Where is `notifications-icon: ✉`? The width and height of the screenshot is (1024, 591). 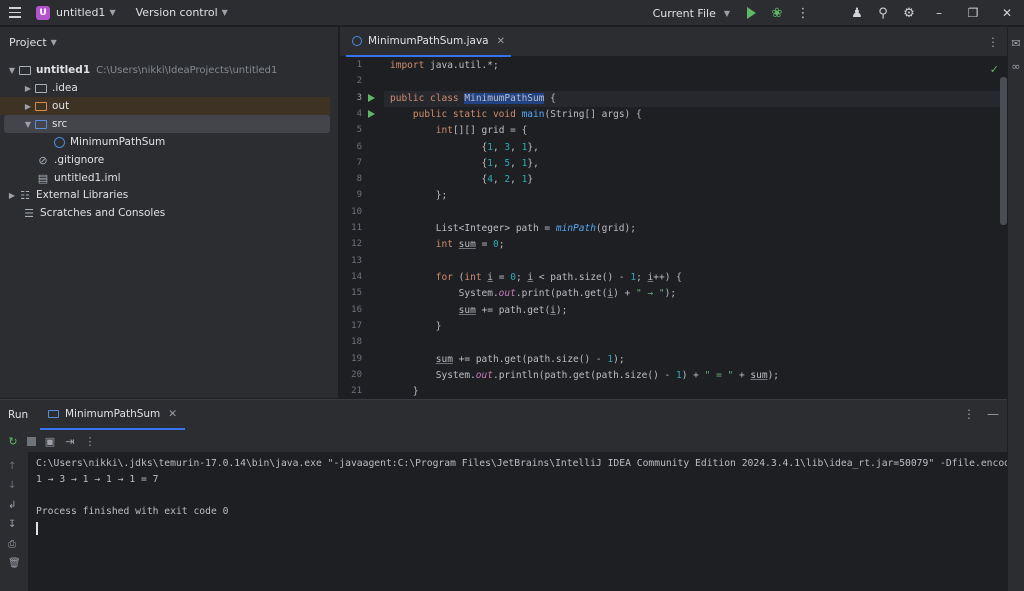 notifications-icon: ✉ is located at coordinates (1016, 43).